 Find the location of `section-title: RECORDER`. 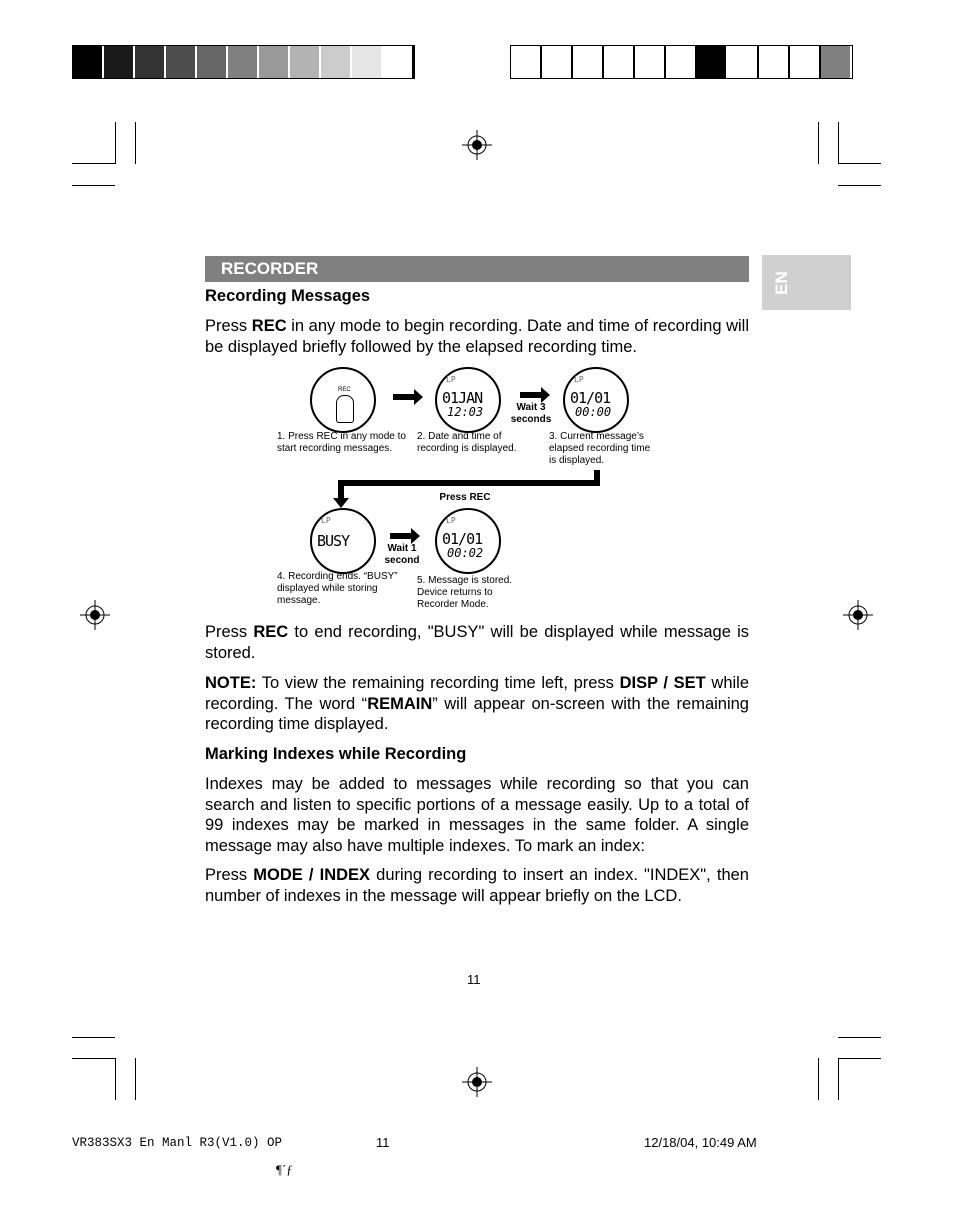

section-title: RECORDER is located at coordinates (477, 269).